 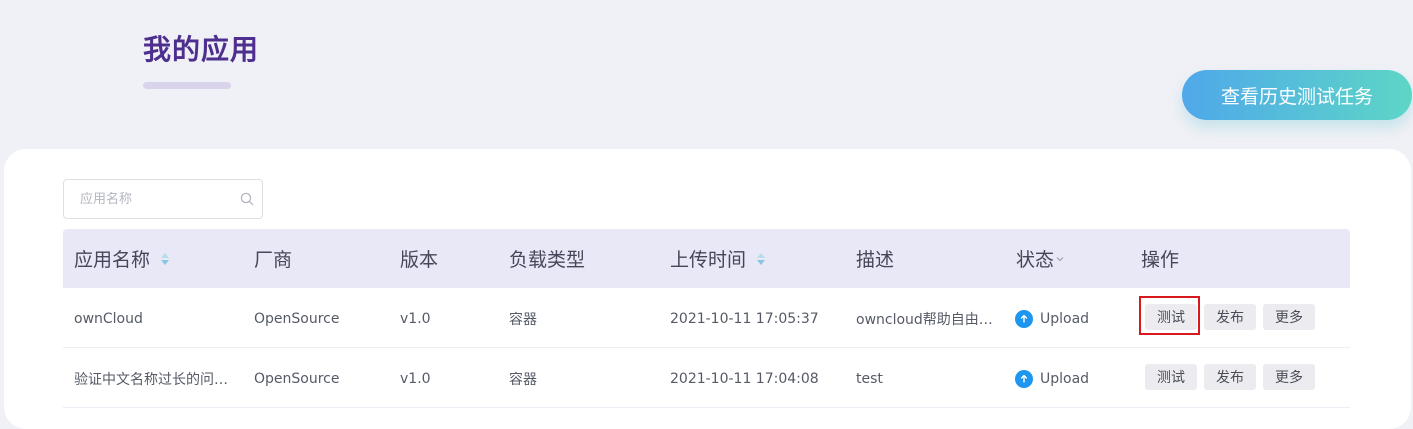 I want to click on search-icon, so click(x=247, y=199).